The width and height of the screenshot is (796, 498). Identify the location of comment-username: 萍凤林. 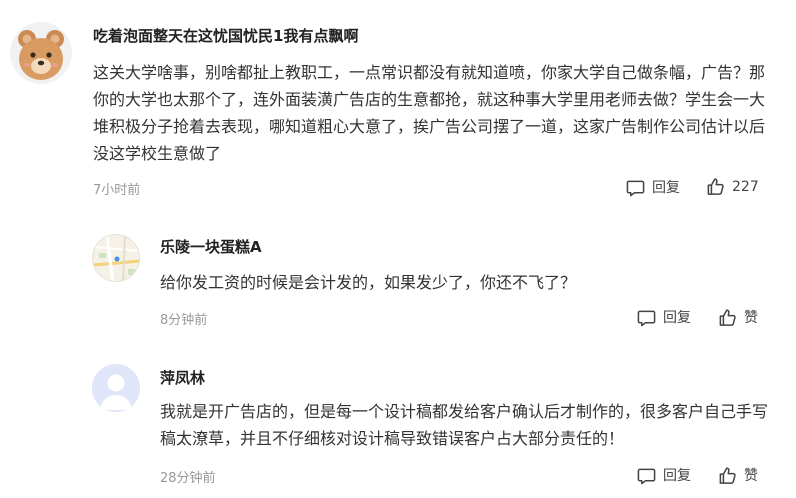
(182, 377).